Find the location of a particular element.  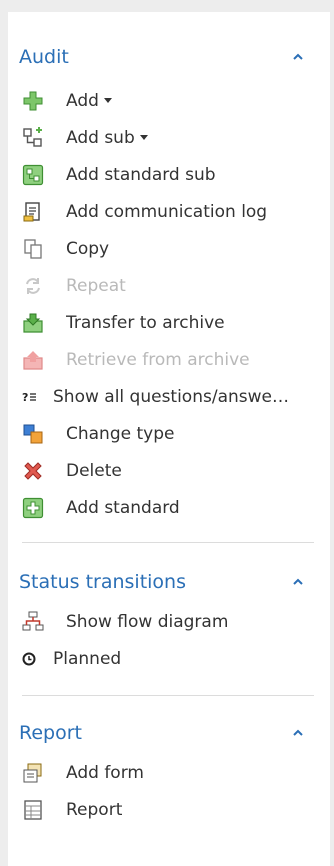

flow-diagram-icon is located at coordinates (33, 622).